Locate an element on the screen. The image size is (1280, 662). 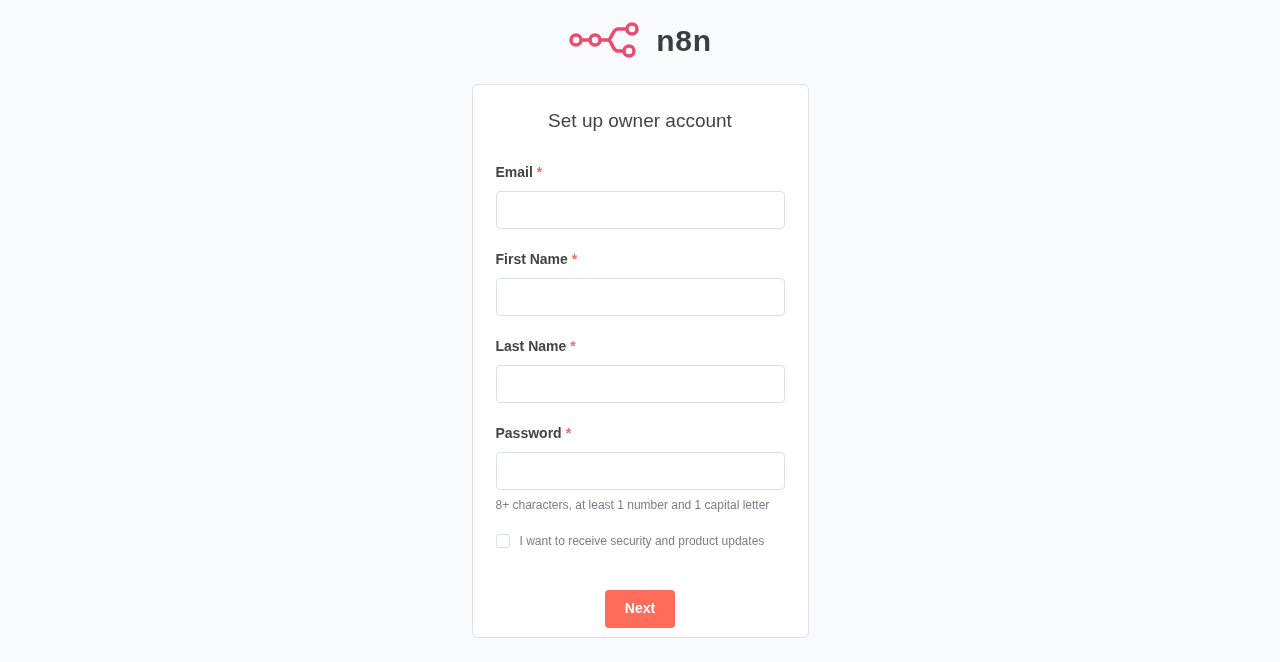
field-label: Password is located at coordinates (528, 433).